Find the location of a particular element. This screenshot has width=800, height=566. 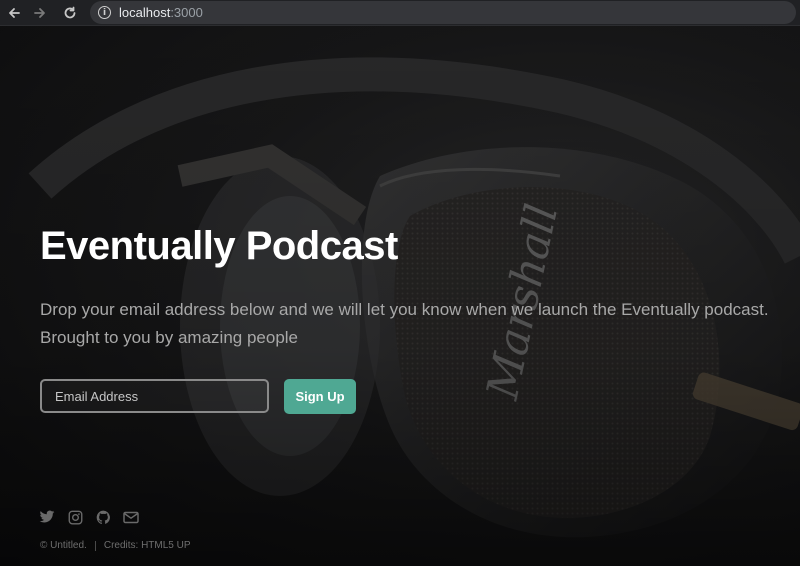

browser-toolbar: i localhost:3000 is located at coordinates (400, 13).